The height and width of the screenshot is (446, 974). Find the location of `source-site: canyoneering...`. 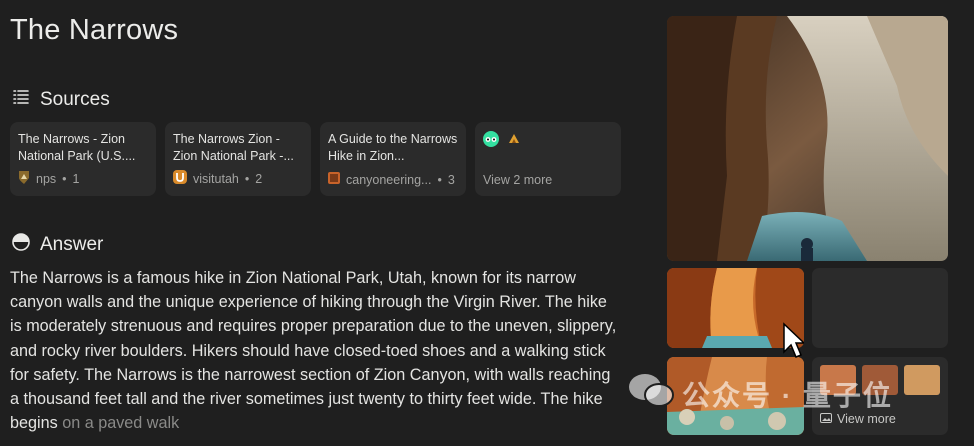

source-site: canyoneering... is located at coordinates (389, 179).